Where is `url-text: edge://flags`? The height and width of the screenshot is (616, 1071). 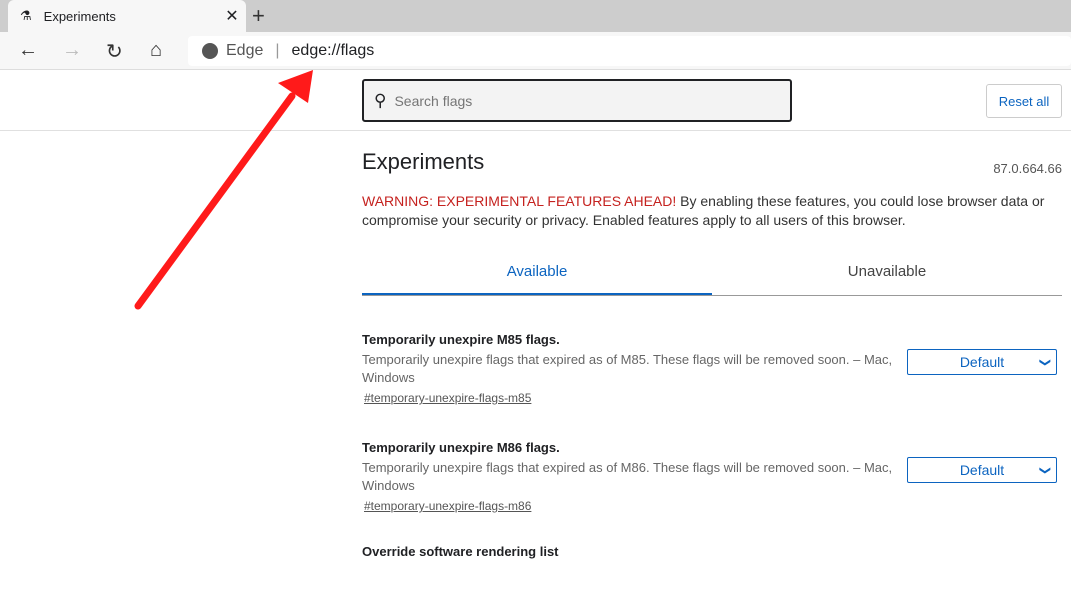
url-text: edge://flags is located at coordinates (333, 50).